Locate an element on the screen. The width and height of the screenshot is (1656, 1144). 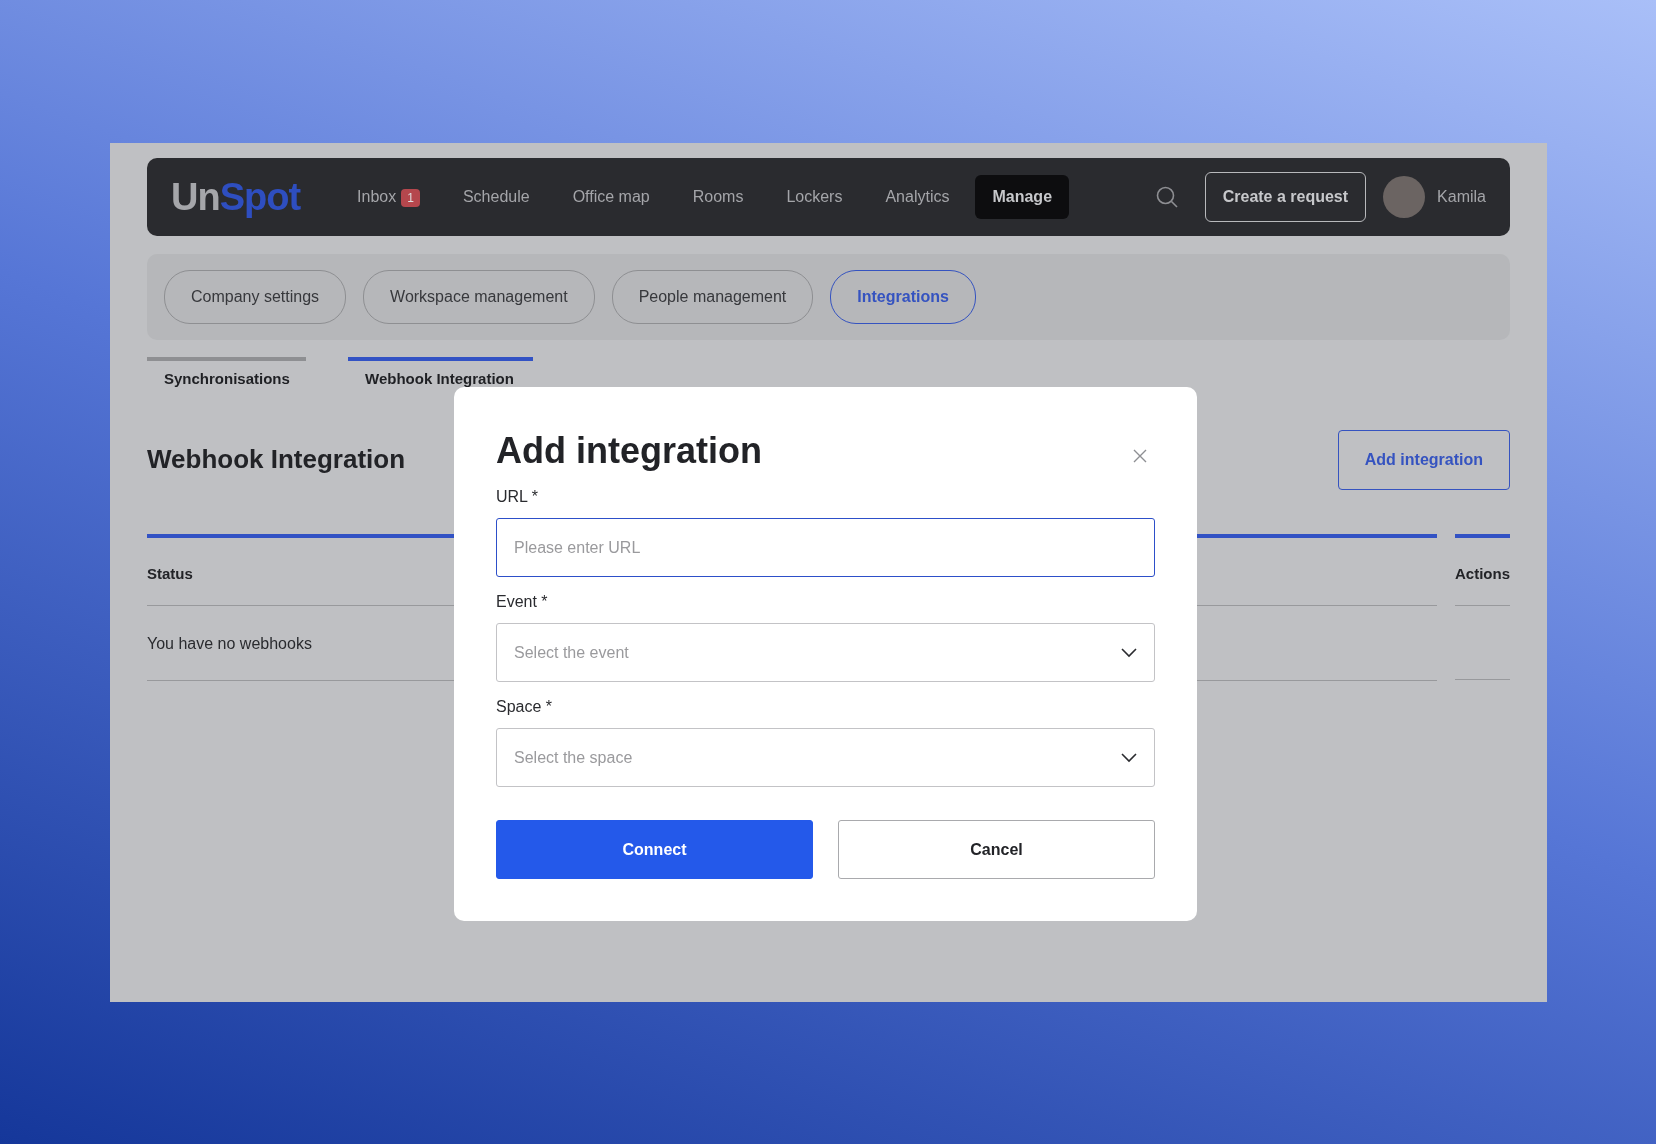
close-icon is located at coordinates (1140, 455).